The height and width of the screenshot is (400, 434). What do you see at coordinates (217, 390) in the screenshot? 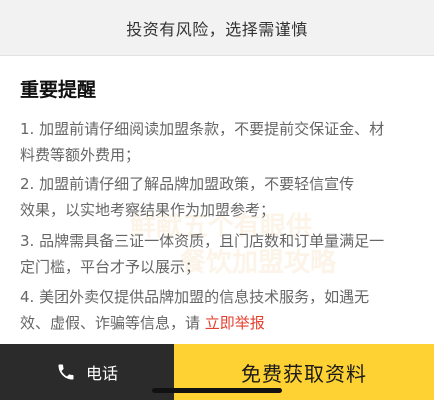
I see `home-indicator` at bounding box center [217, 390].